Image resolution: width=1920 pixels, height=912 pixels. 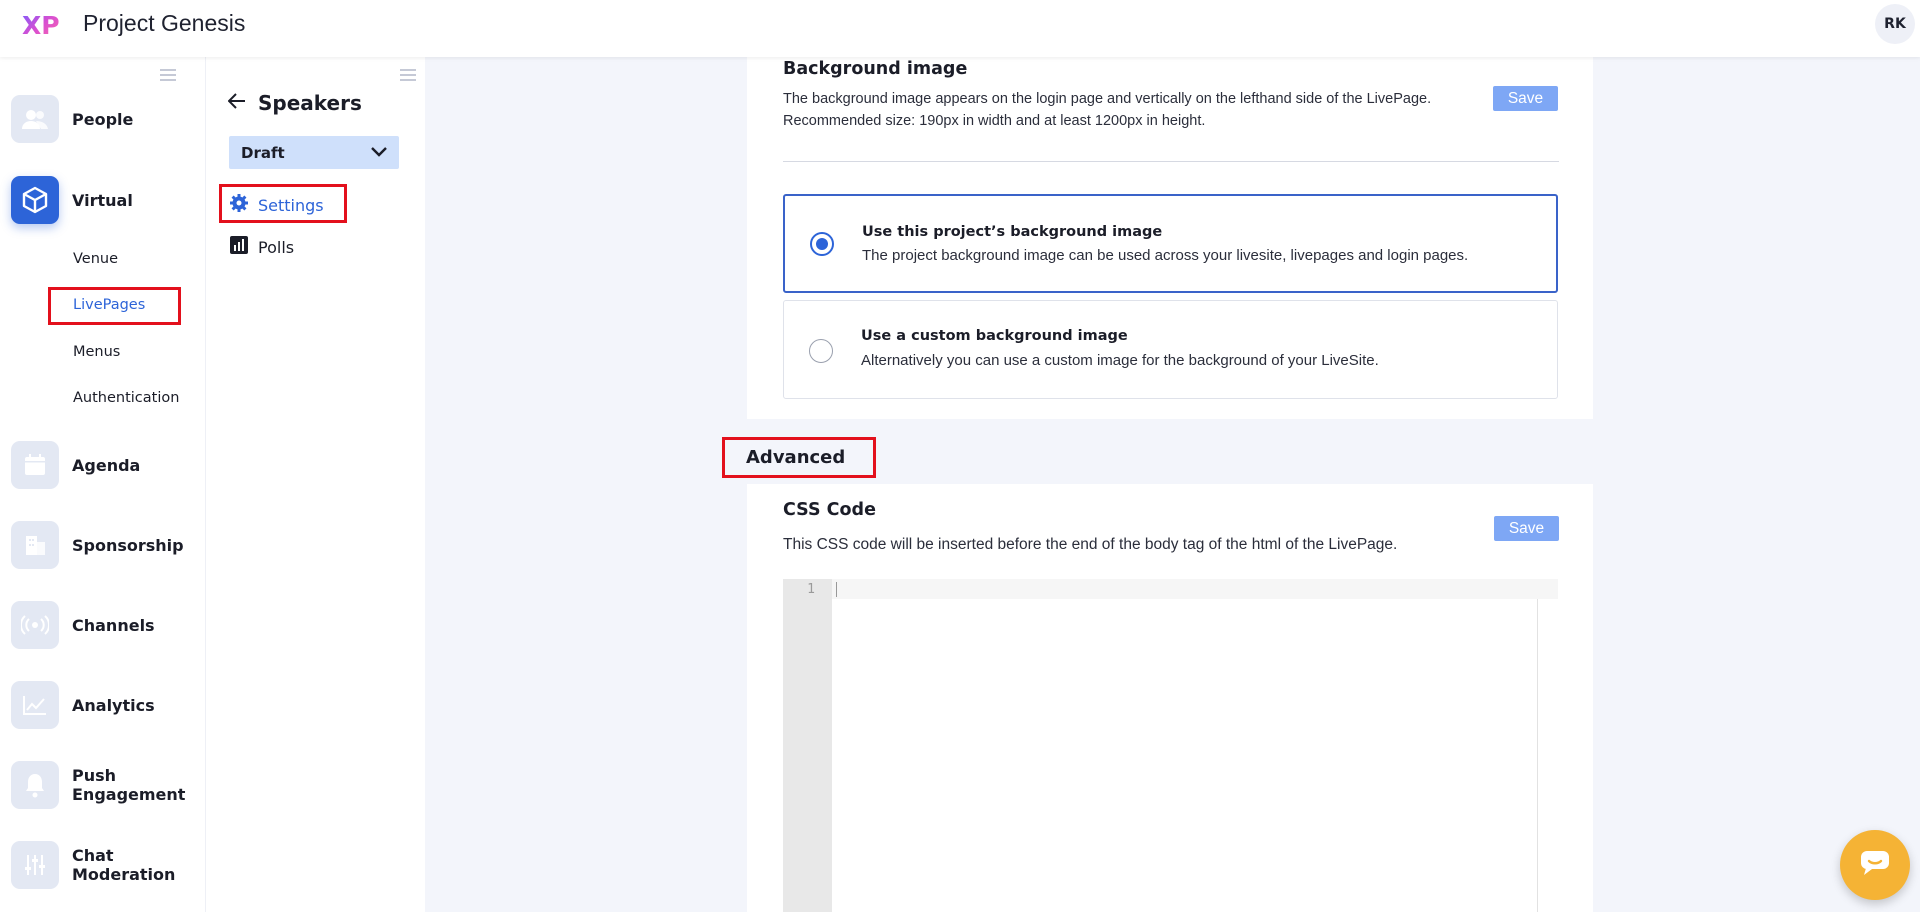 I want to click on nav-label: Channels, so click(x=113, y=625).